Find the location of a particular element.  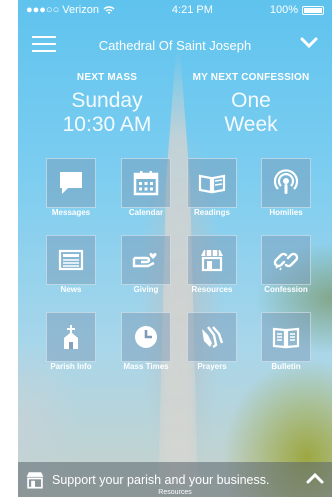

battery-percent: 100% is located at coordinates (283, 10).